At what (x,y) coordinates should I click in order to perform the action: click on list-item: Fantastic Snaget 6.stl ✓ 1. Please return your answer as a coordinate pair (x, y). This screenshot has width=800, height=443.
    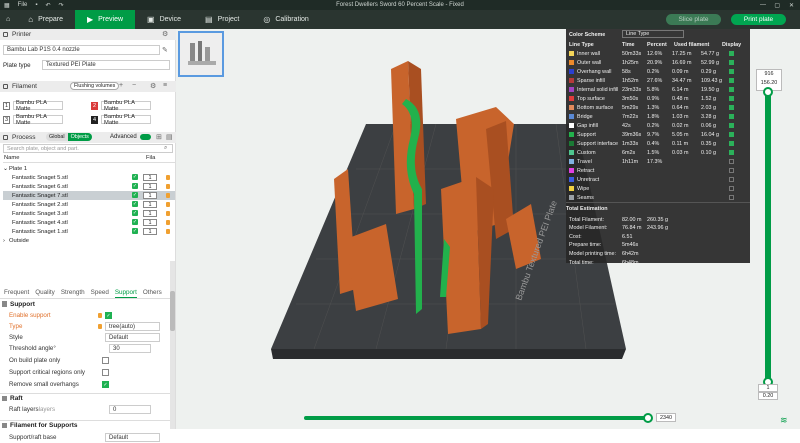
    Looking at the image, I should click on (89, 186).